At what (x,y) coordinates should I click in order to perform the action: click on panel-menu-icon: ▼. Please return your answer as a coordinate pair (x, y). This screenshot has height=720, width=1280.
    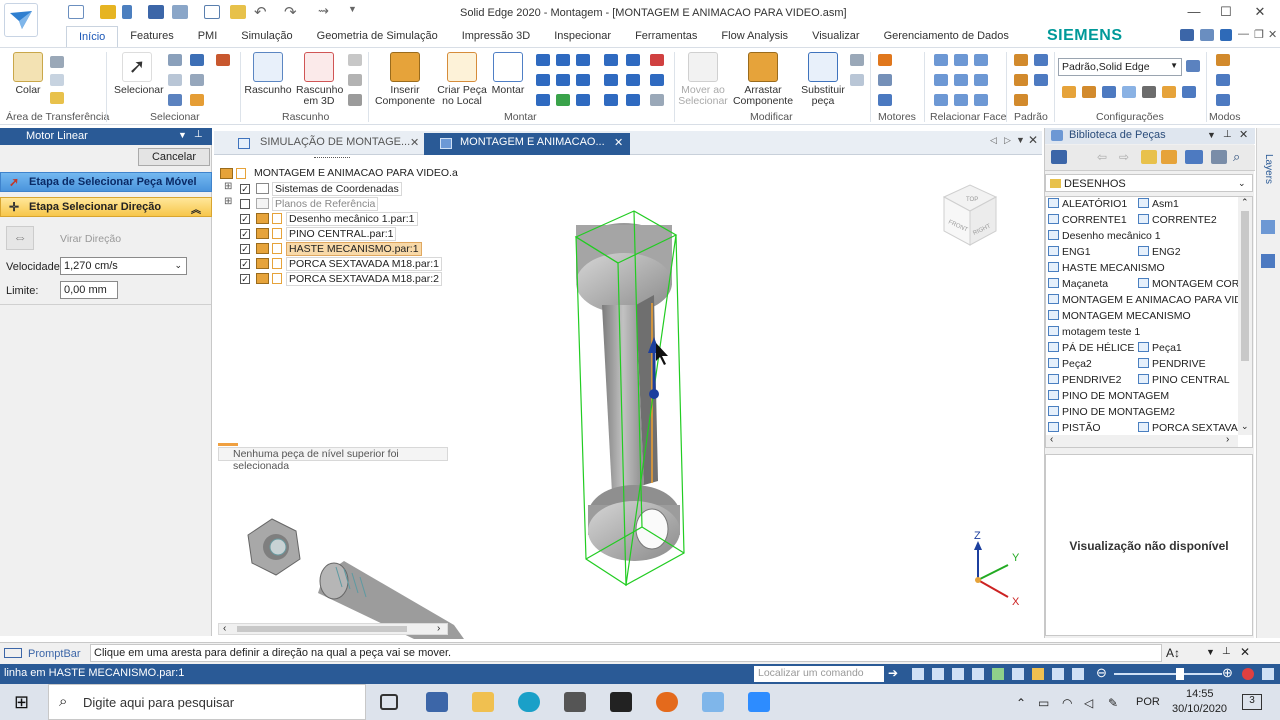
    Looking at the image, I should click on (1211, 135).